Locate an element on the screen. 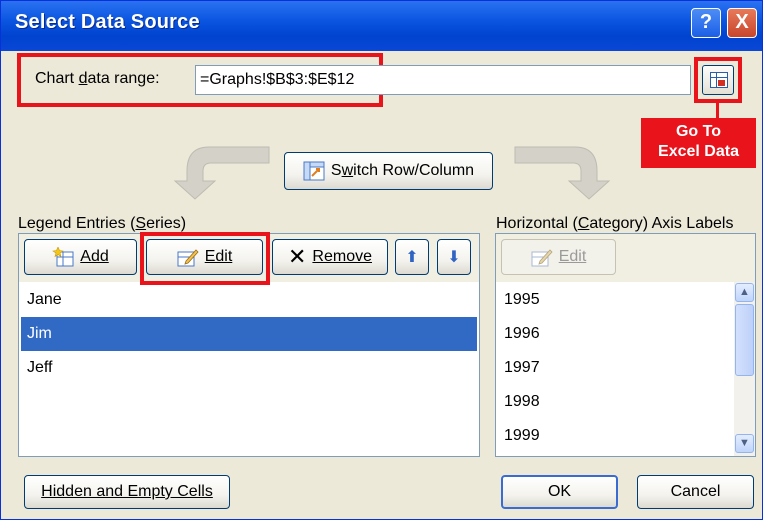 The width and height of the screenshot is (763, 520). move-down-button: ⬇ is located at coordinates (454, 257).